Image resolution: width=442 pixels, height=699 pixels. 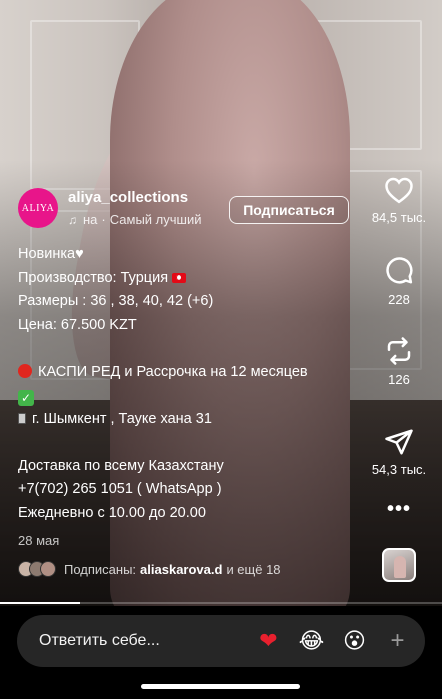 I want to click on reply-bar: Ответить себе... ❤ 😂 😮 +, so click(x=221, y=641).